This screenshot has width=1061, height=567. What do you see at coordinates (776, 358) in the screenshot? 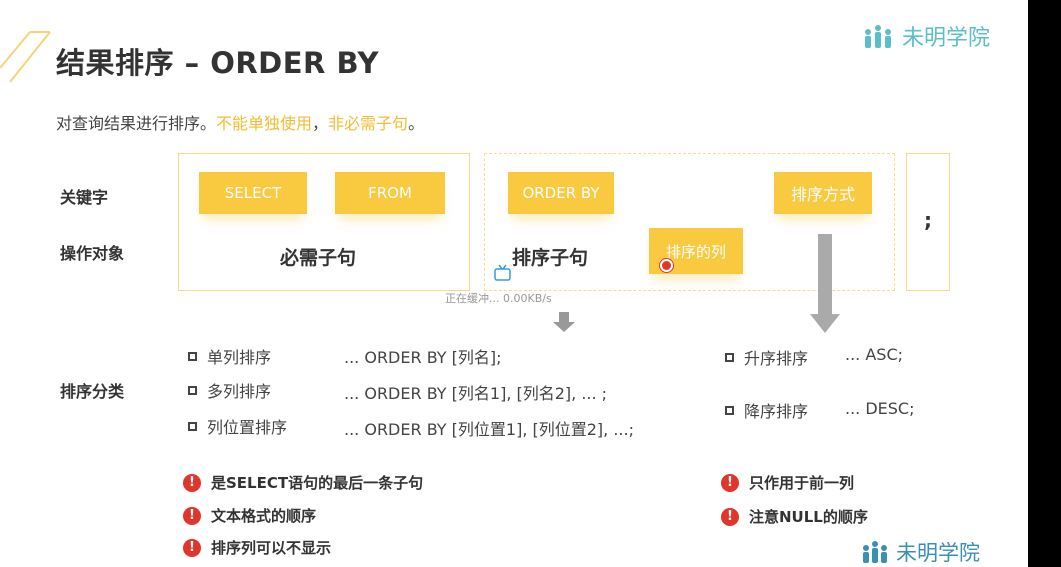
I see `order-name: 升序排序` at bounding box center [776, 358].